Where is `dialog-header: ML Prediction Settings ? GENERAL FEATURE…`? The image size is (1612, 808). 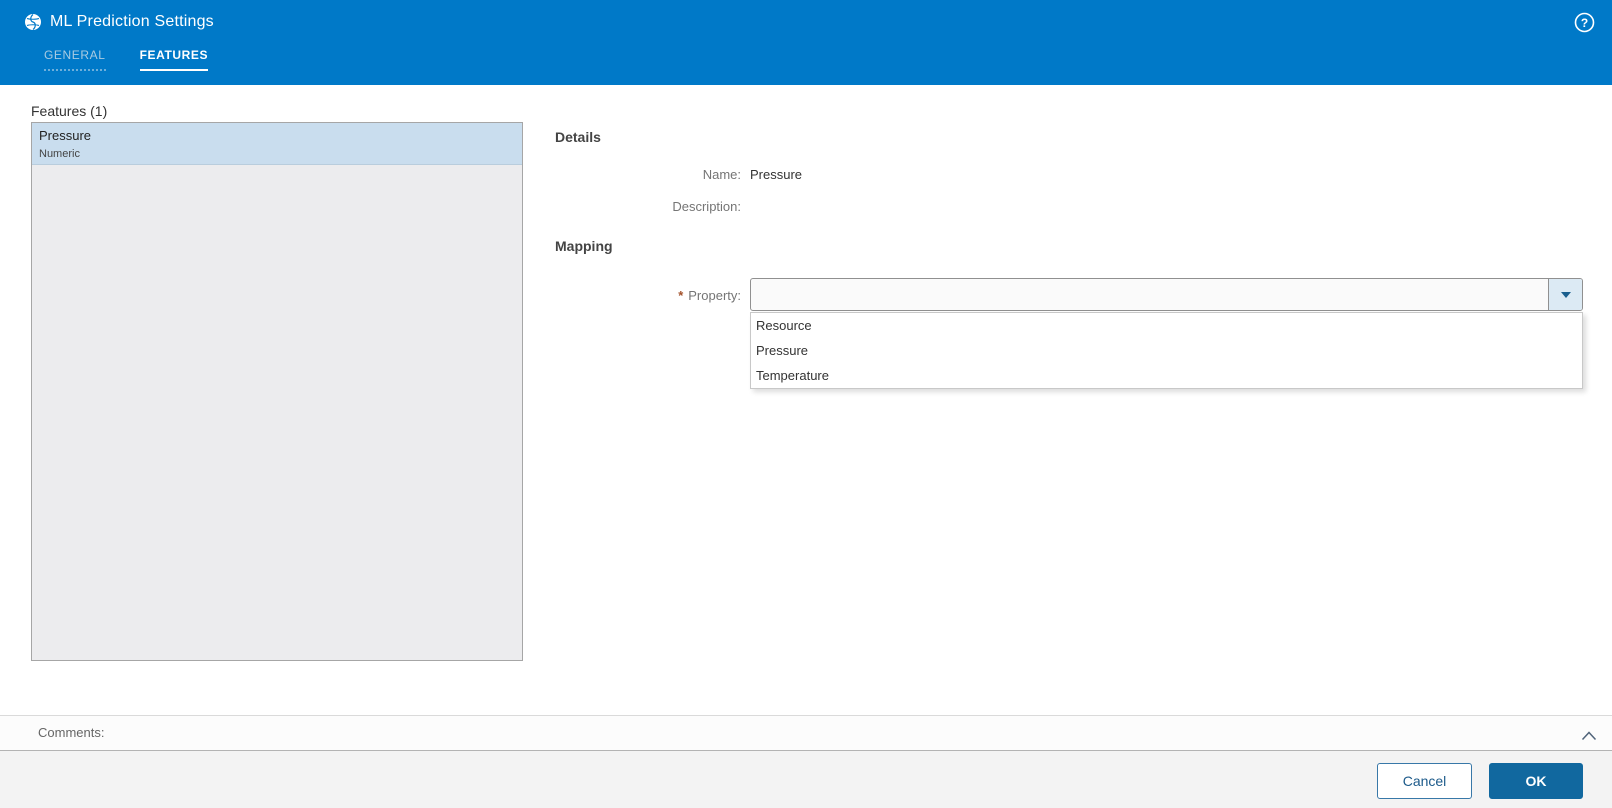 dialog-header: ML Prediction Settings ? GENERAL FEATURE… is located at coordinates (806, 42).